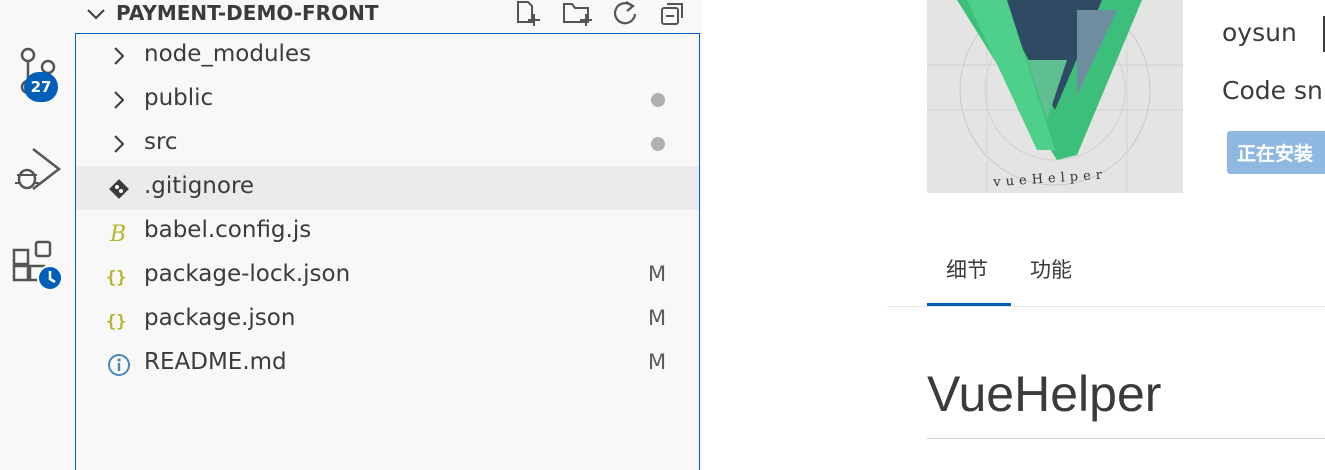 Image resolution: width=1325 pixels, height=470 pixels. What do you see at coordinates (37, 266) in the screenshot?
I see `extensions-timeline-icon` at bounding box center [37, 266].